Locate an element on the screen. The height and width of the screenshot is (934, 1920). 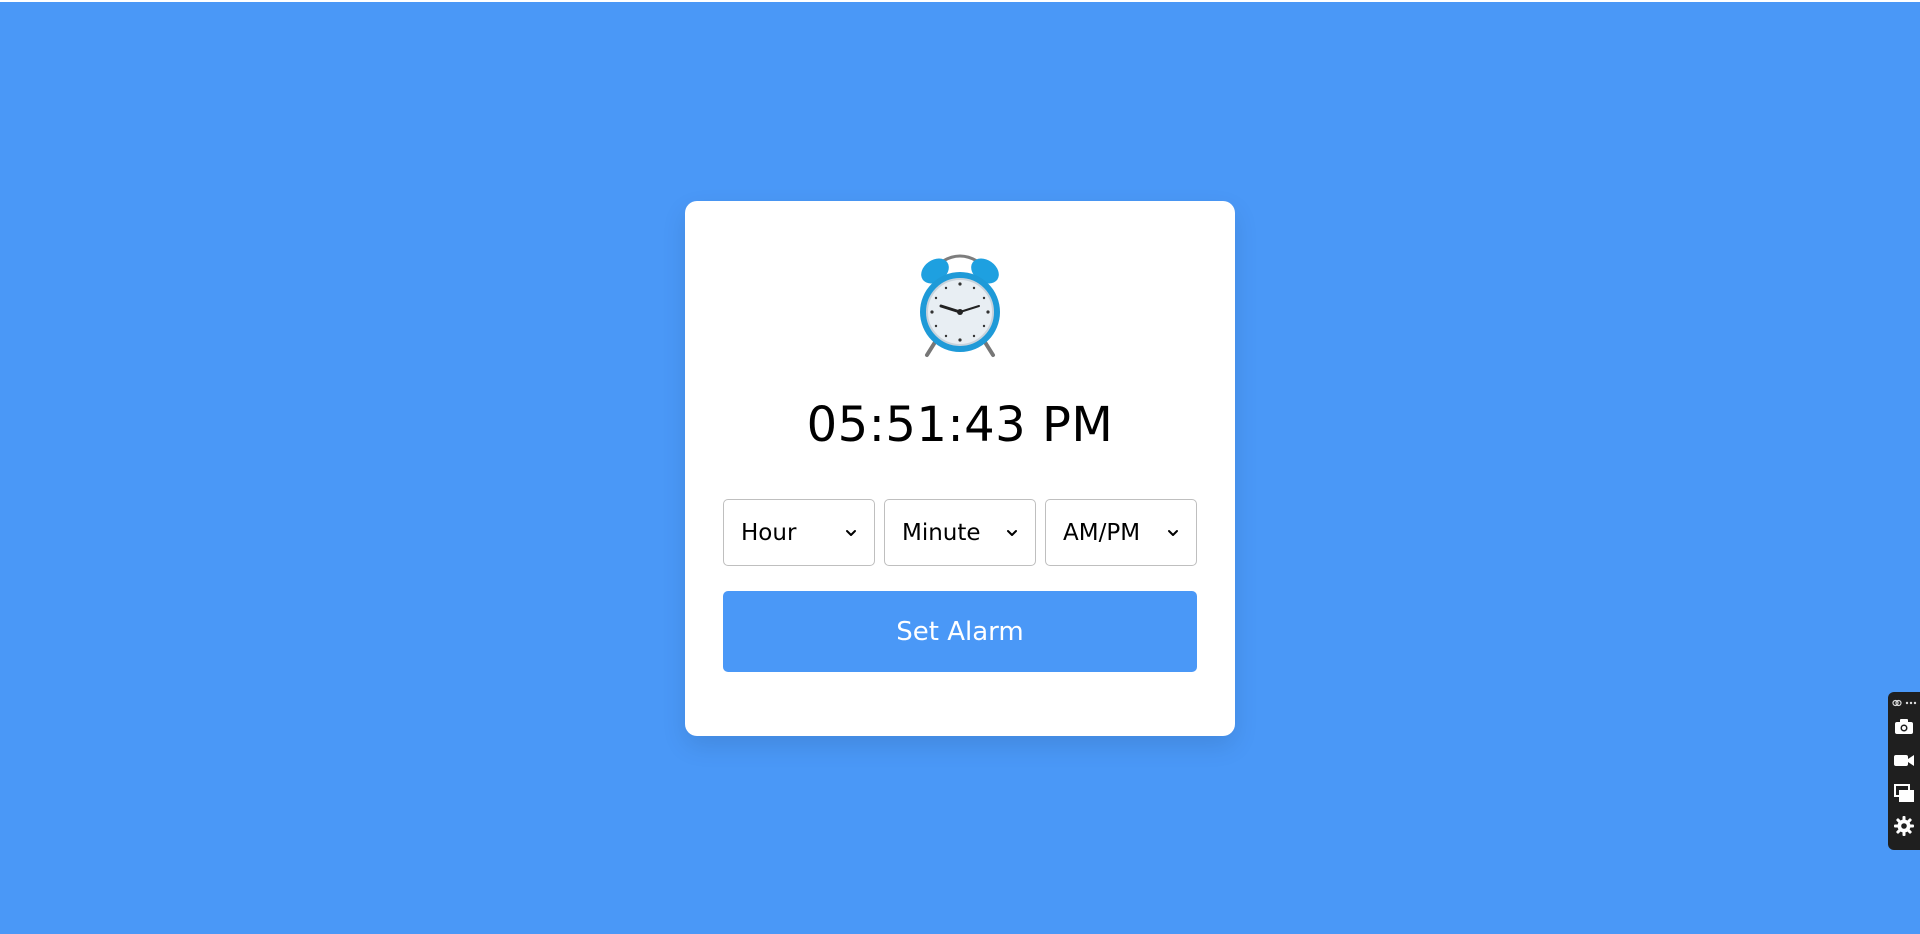
windows-button is located at coordinates (1904, 792).